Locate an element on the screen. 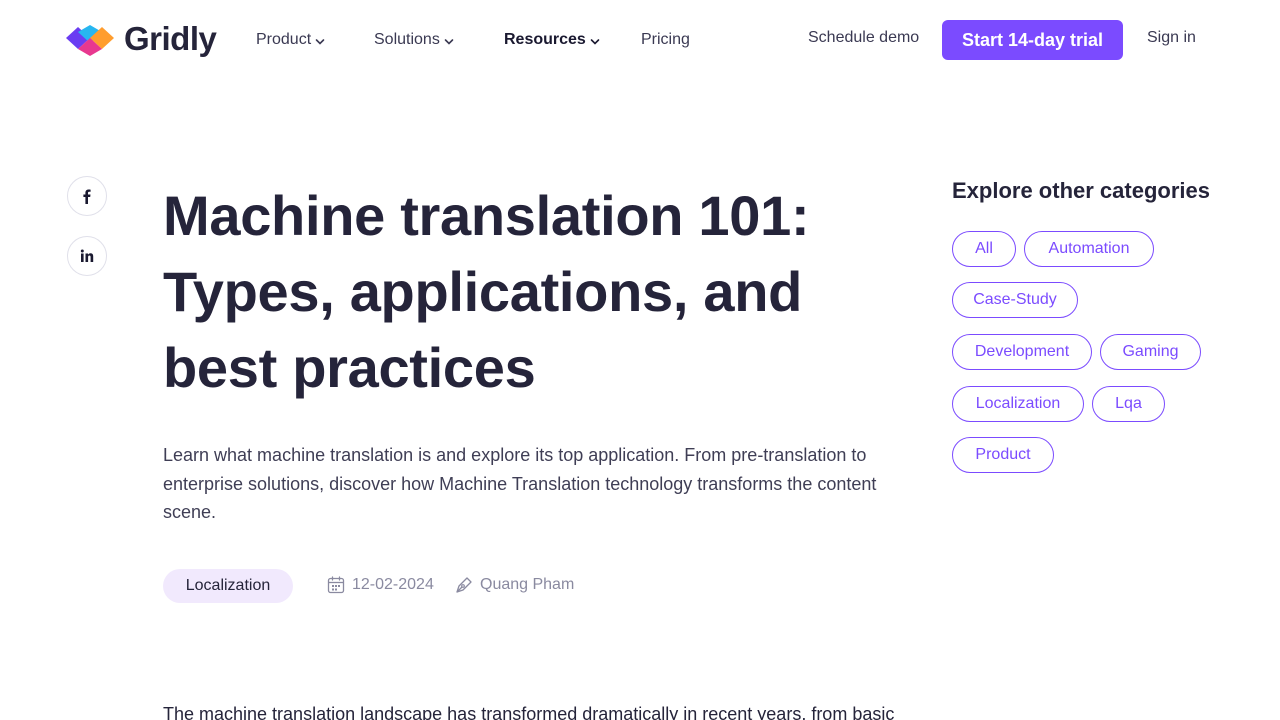  gridly-logo-icon is located at coordinates (90, 40).